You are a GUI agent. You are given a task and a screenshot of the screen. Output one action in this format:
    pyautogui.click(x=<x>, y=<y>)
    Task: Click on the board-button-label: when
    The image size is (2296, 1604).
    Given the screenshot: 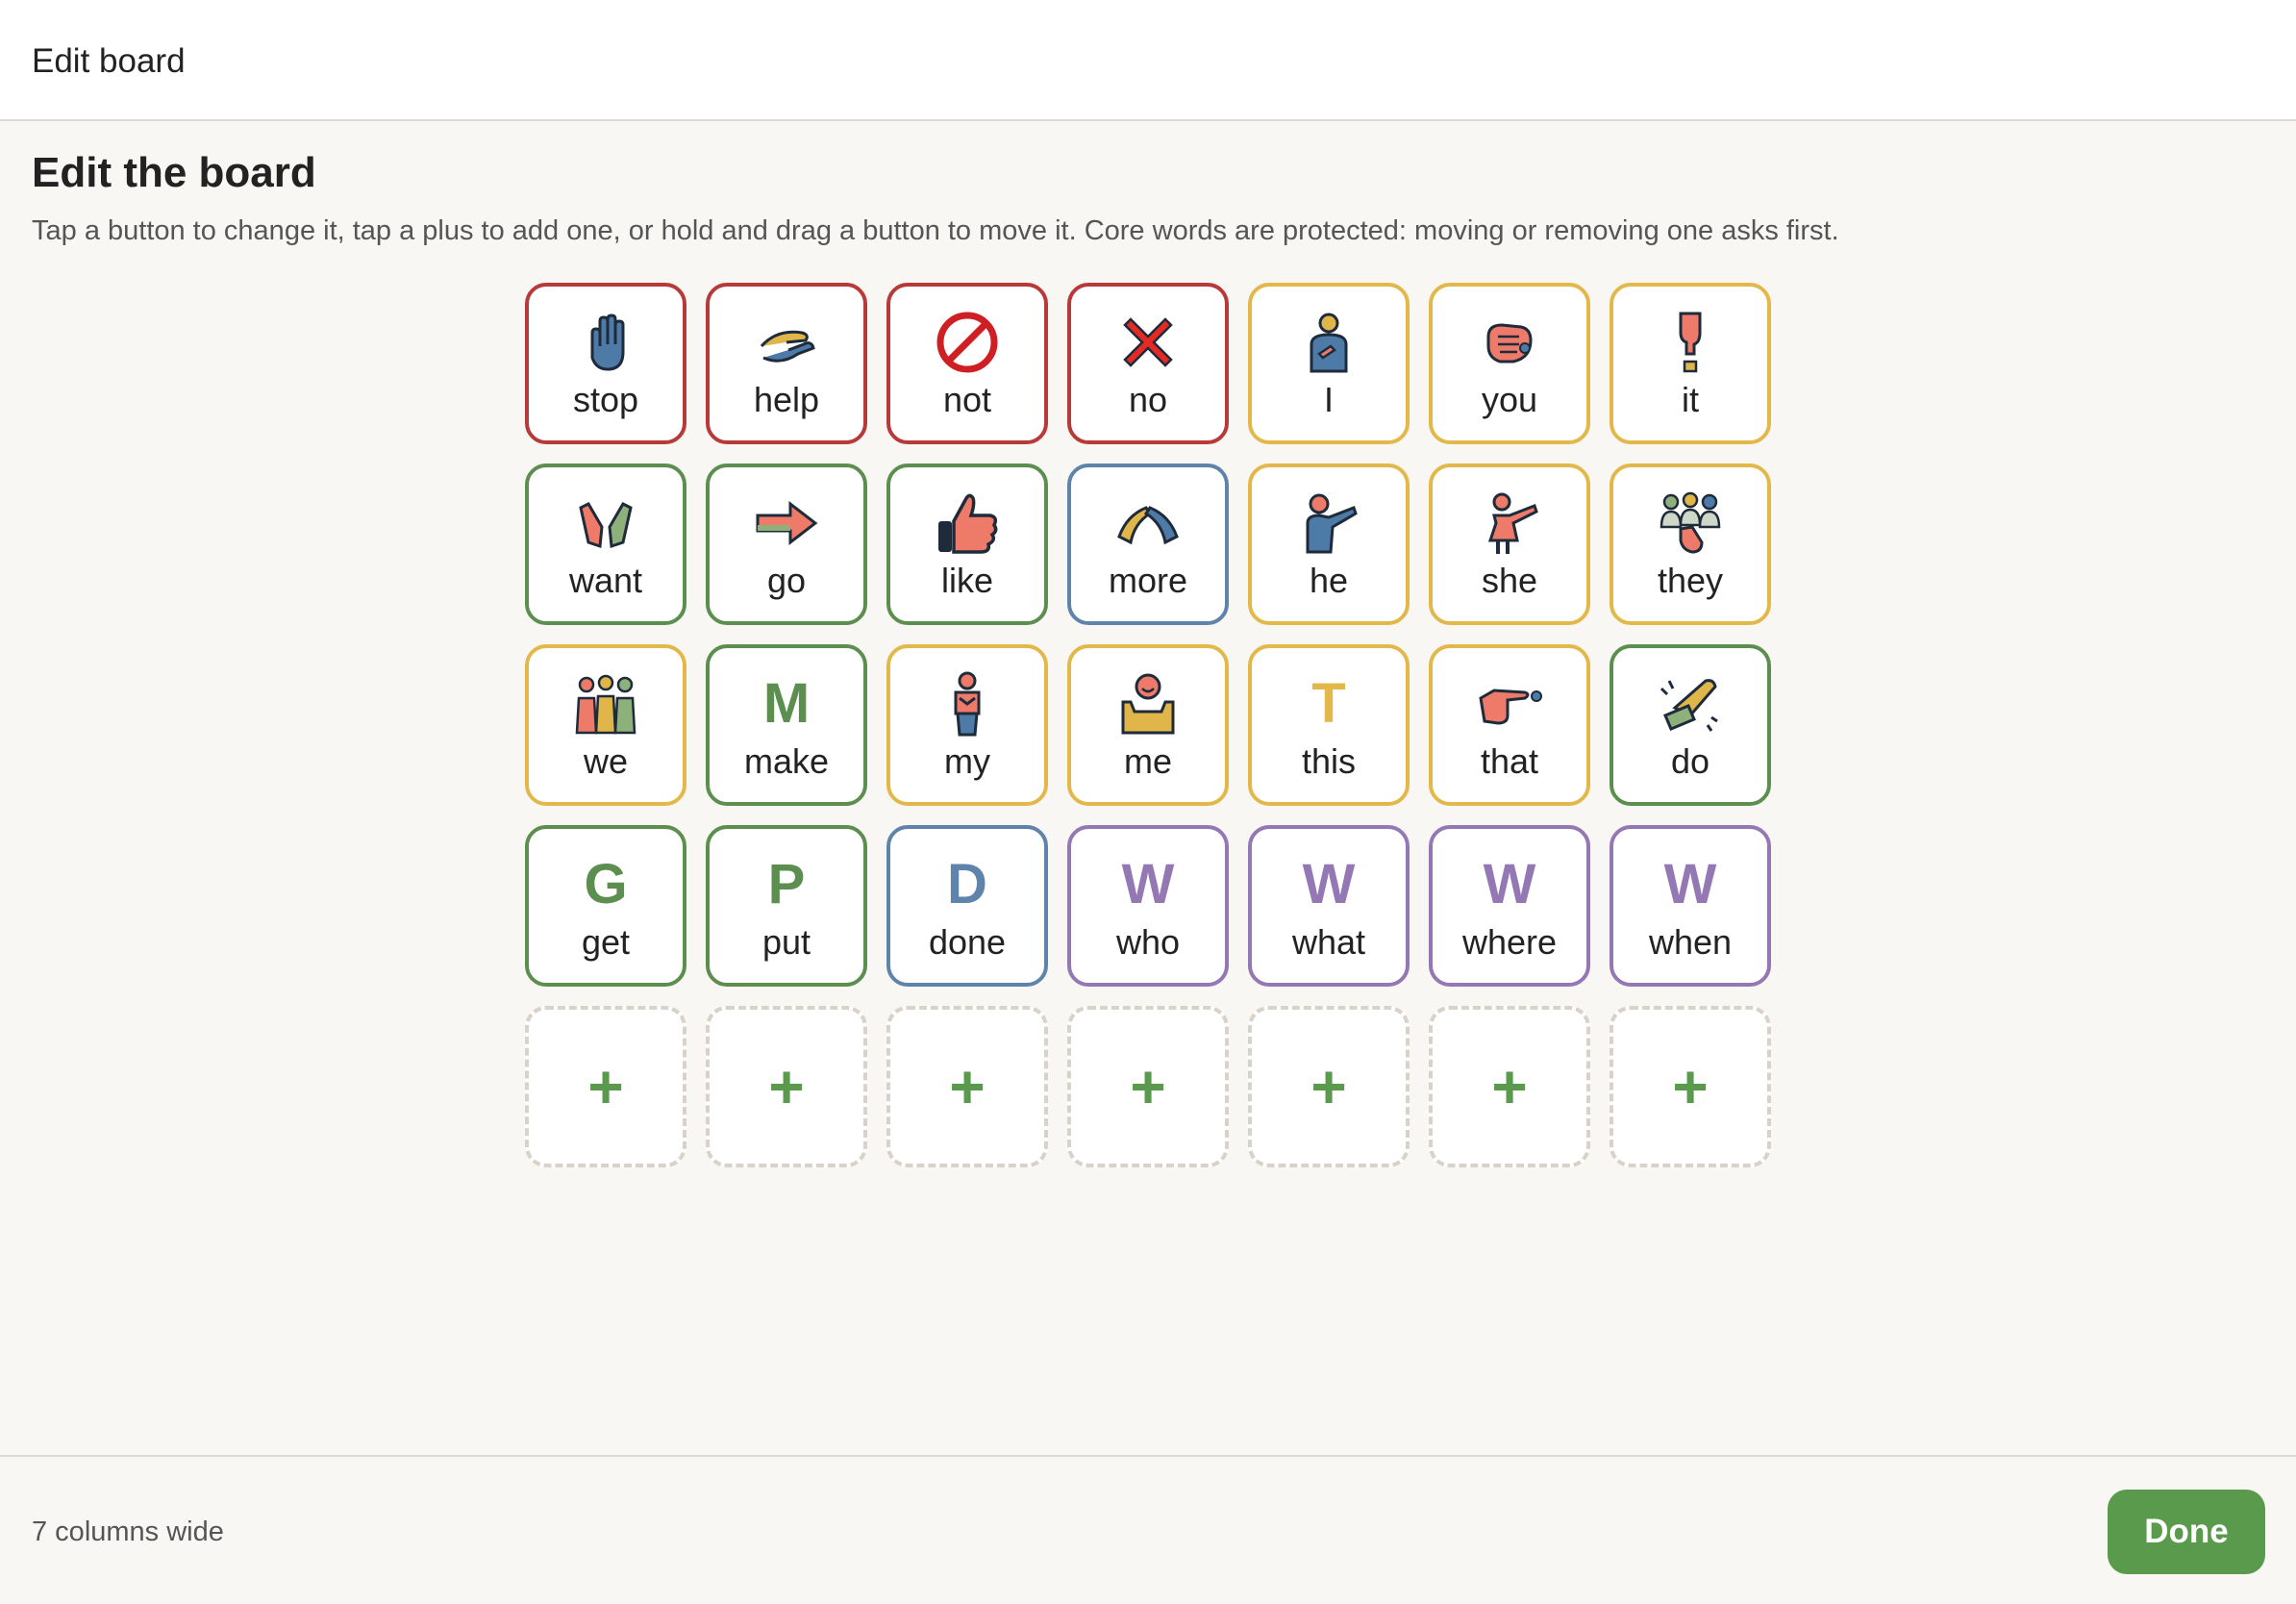 What is the action you would take?
    pyautogui.click(x=1690, y=942)
    